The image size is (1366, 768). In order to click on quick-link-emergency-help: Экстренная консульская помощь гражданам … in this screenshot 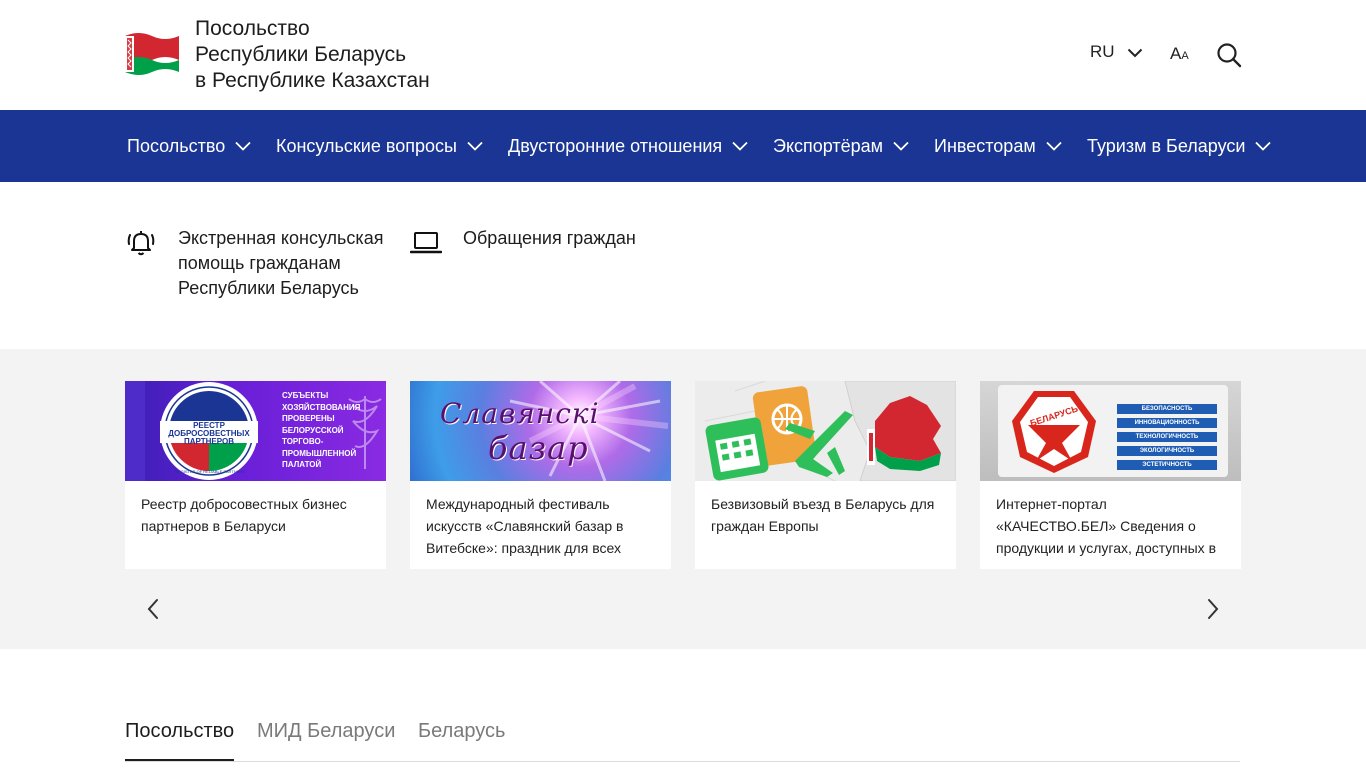, I will do `click(254, 263)`.